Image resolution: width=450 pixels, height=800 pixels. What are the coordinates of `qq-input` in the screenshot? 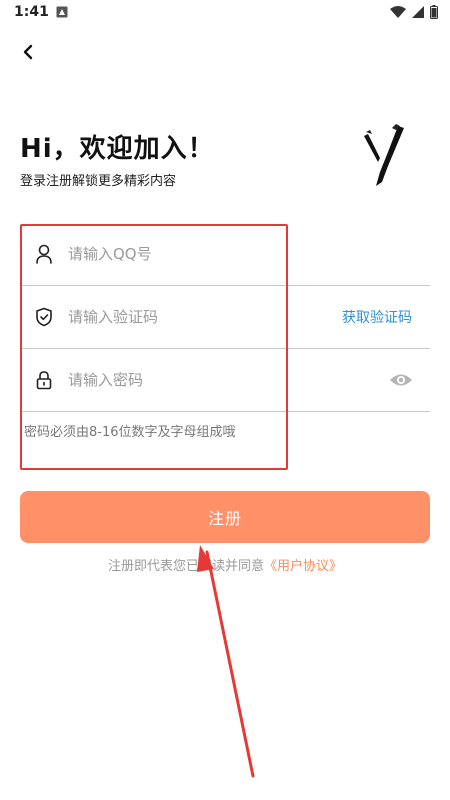 It's located at (198, 254).